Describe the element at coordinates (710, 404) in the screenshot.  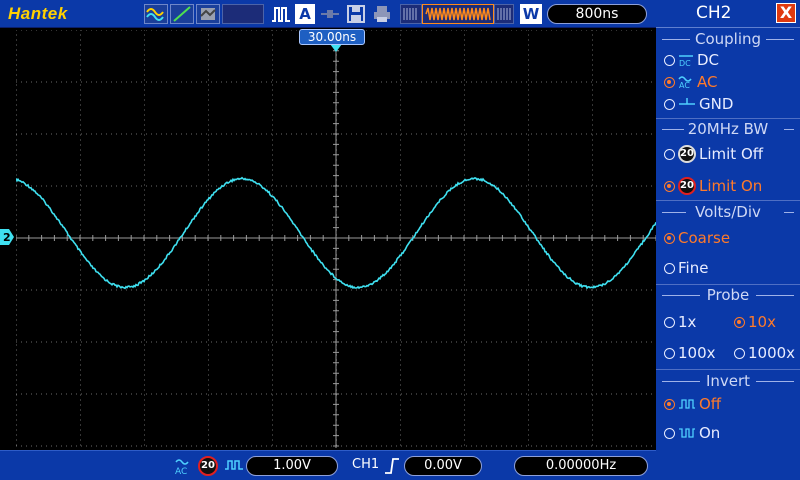
I see `invert-off-label: Off` at that location.